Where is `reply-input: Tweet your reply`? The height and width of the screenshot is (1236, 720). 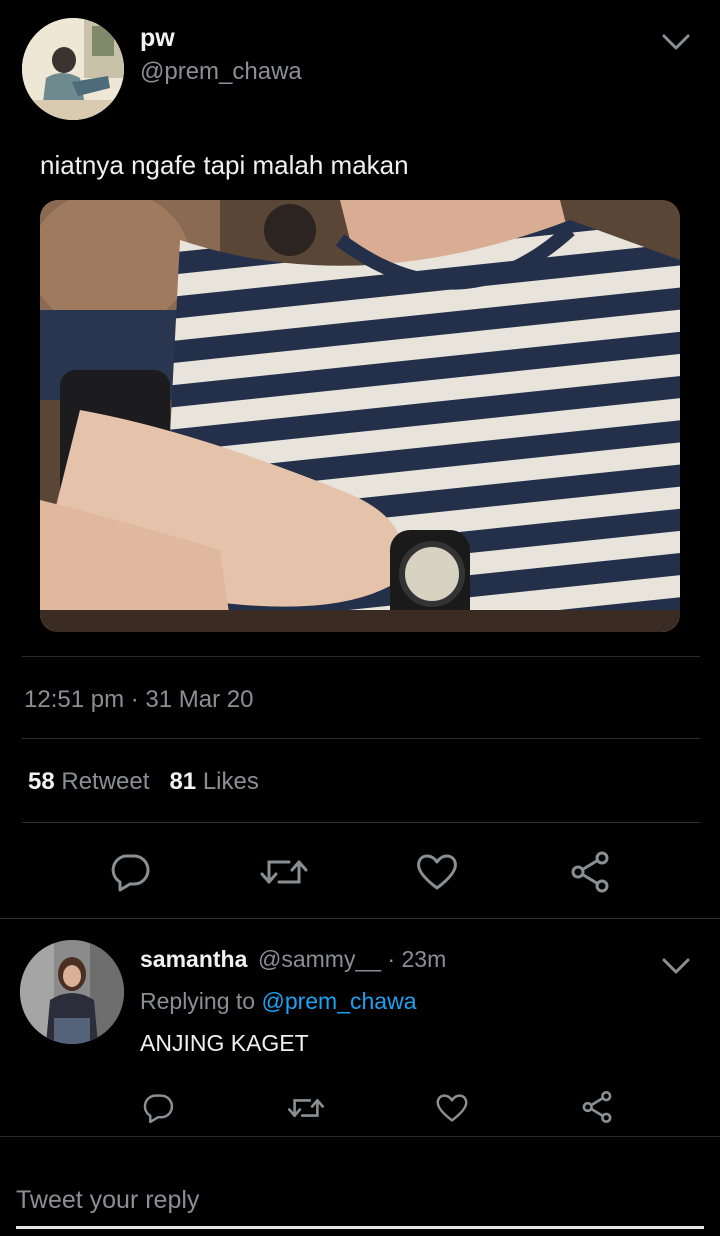 reply-input: Tweet your reply is located at coordinates (107, 1200).